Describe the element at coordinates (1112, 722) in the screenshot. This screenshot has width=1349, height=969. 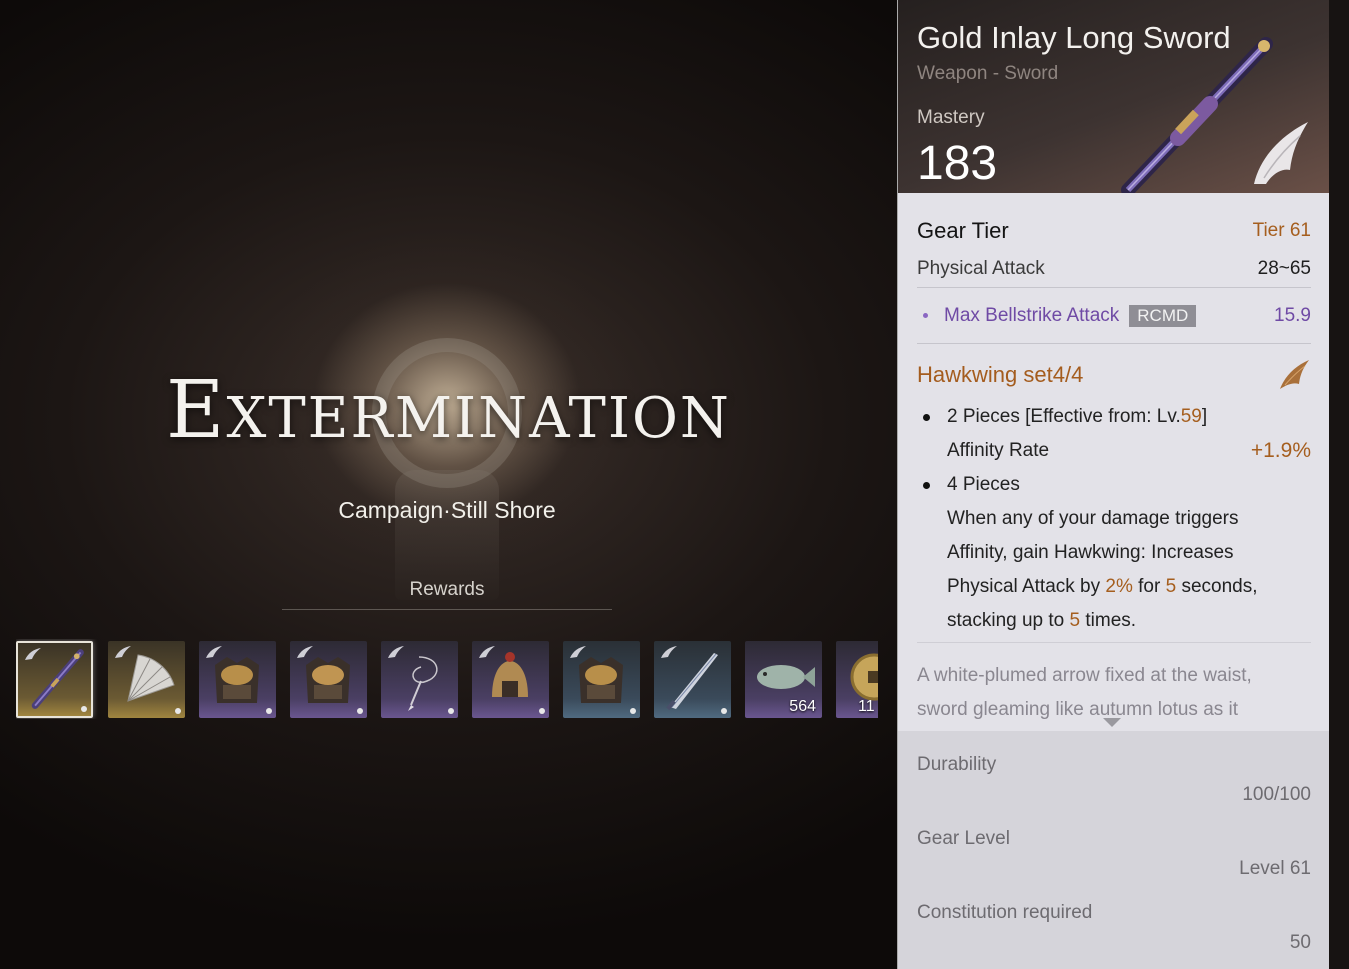
I see `scroll-down-icon` at that location.